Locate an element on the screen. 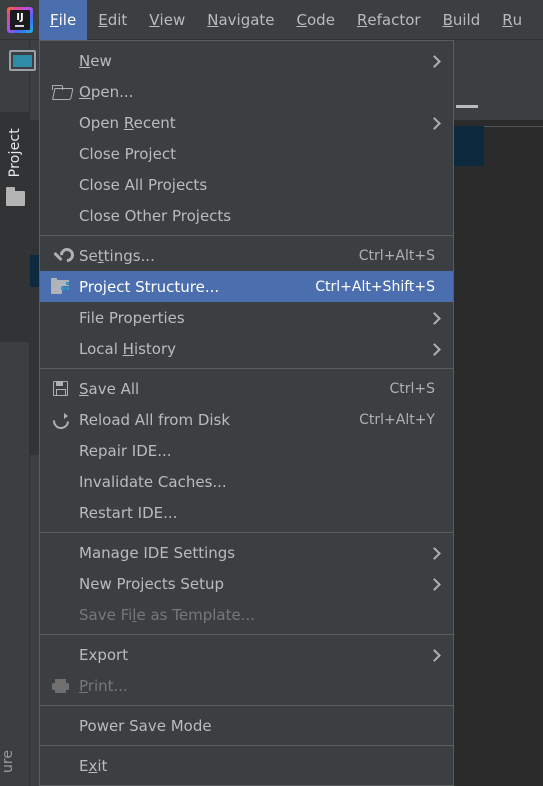  menu-item-open-recent: Open Recent is located at coordinates (246, 122).